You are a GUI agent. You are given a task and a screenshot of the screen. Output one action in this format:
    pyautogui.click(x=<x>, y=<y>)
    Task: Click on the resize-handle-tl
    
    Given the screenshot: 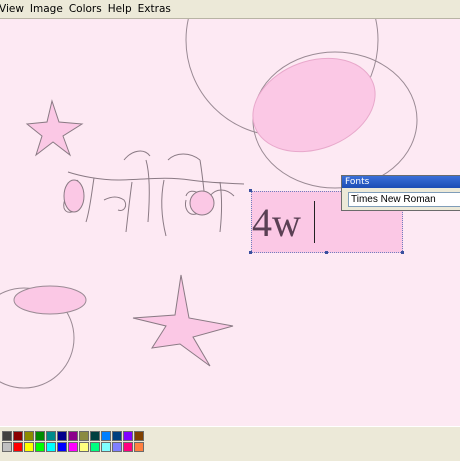 What is the action you would take?
    pyautogui.click(x=250, y=190)
    